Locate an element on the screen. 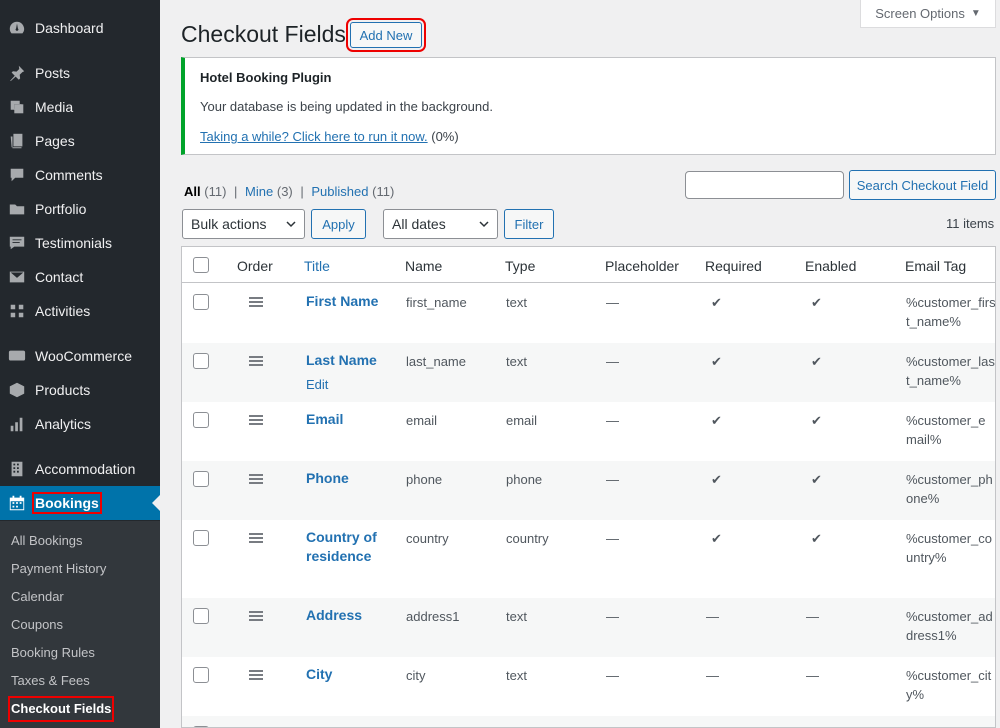  sidebar-item-testimonials: Testimonials is located at coordinates (80, 243).